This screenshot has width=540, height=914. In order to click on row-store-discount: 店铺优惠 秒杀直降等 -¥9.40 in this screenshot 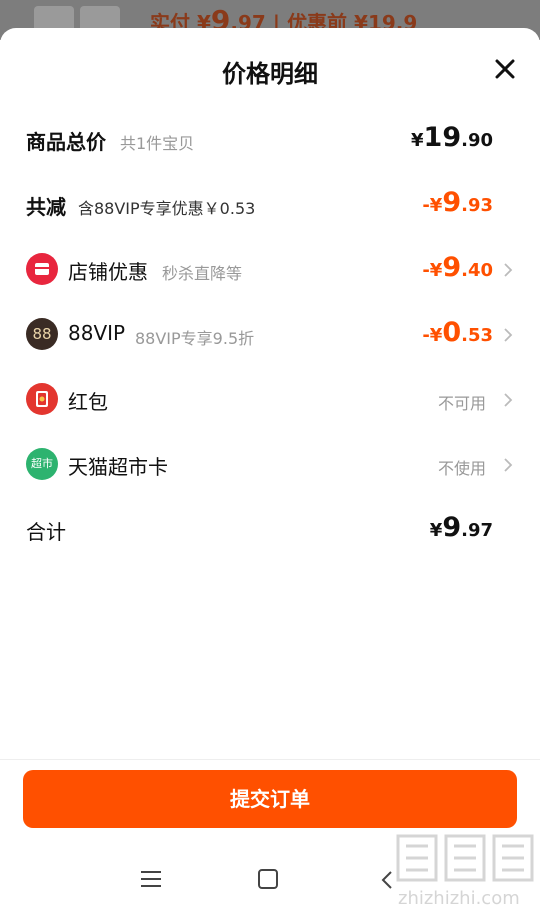, I will do `click(270, 270)`.